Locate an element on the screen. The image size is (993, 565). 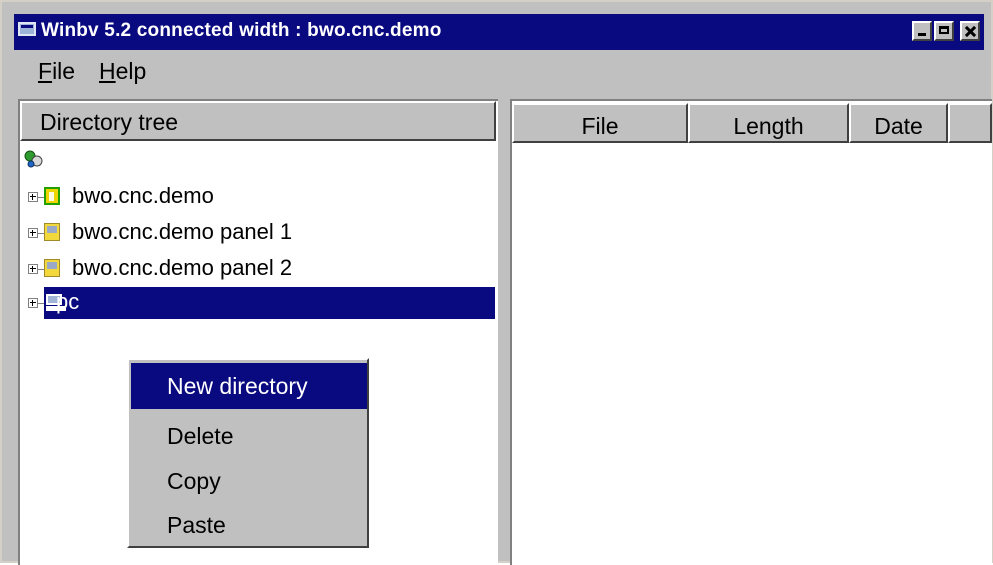
title-bar: Winbv 5.2 connected width : bwo.cnc.demo is located at coordinates (499, 32).